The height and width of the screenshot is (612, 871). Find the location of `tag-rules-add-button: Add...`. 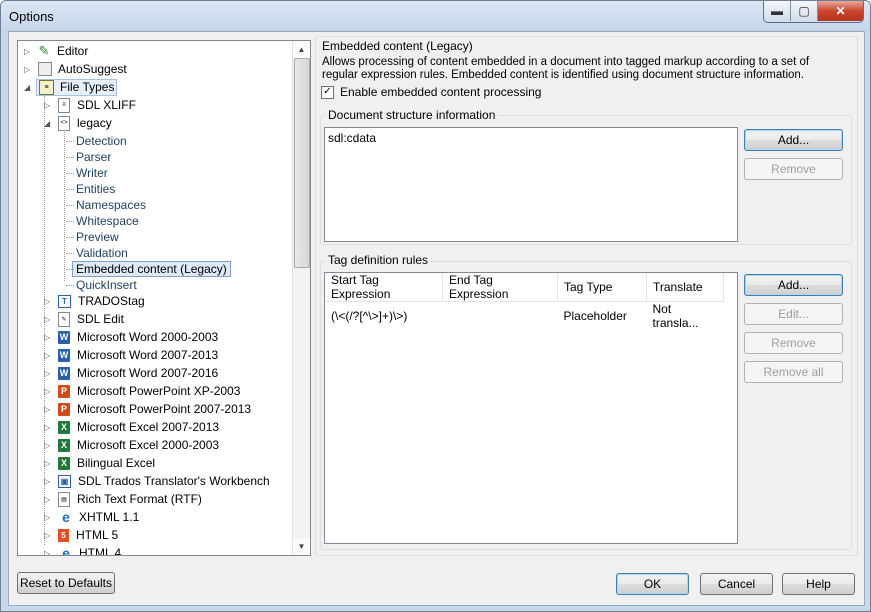

tag-rules-add-button: Add... is located at coordinates (793, 285).